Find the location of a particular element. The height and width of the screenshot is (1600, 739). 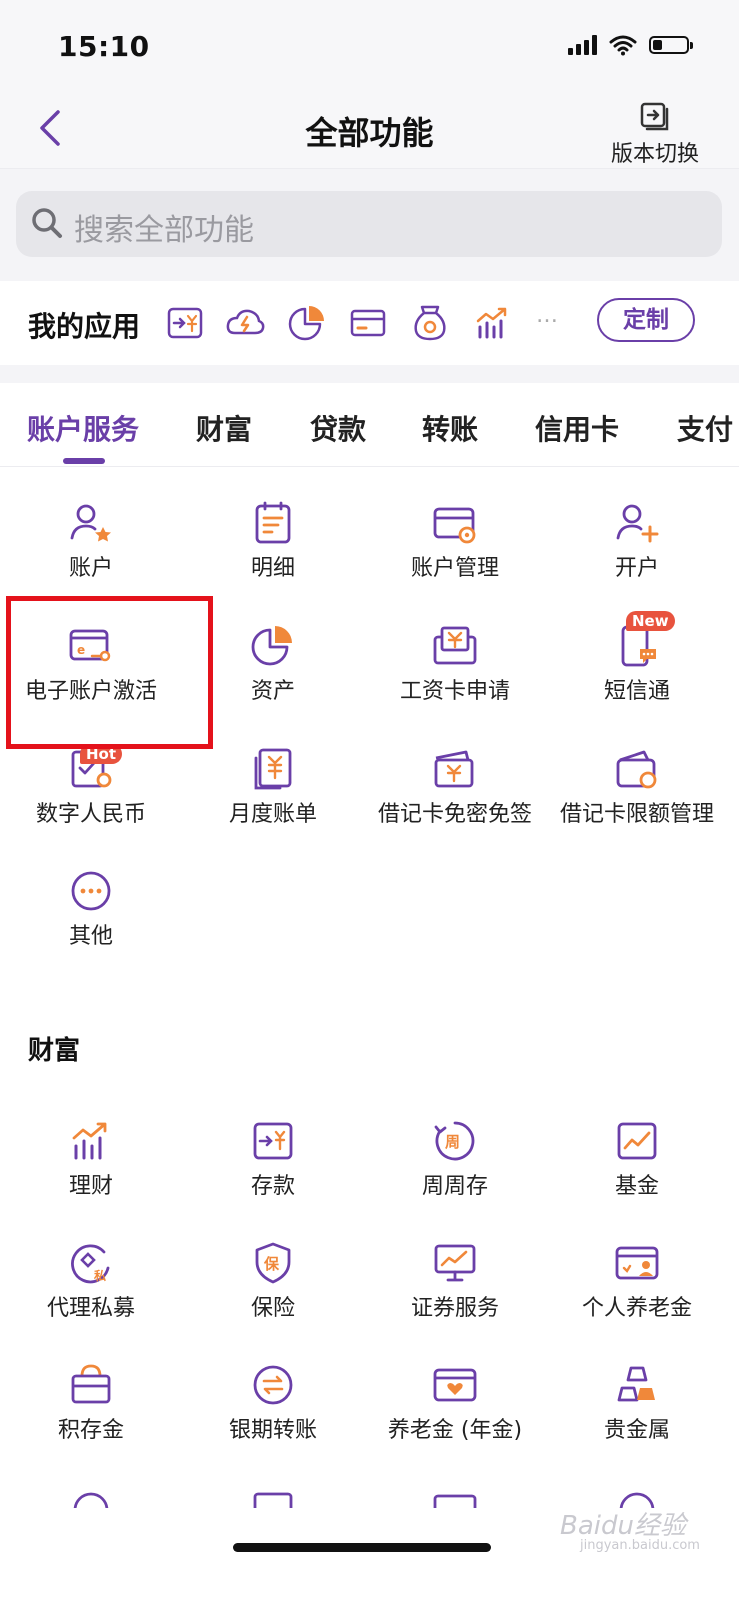

switch-version-icon is located at coordinates (654, 116).